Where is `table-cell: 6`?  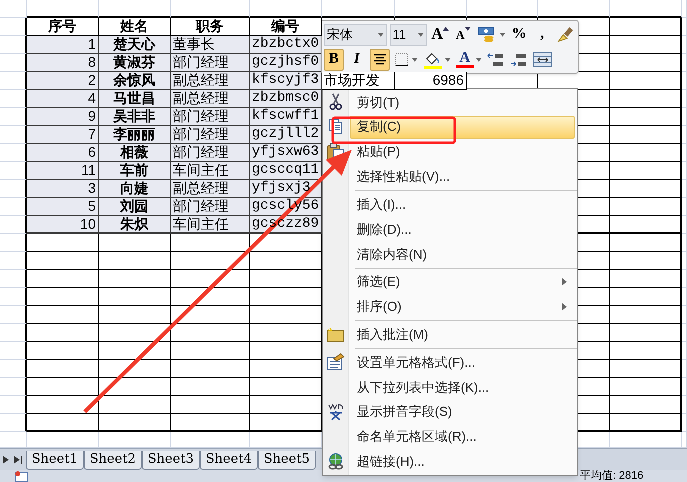
table-cell: 6 is located at coordinates (63, 153).